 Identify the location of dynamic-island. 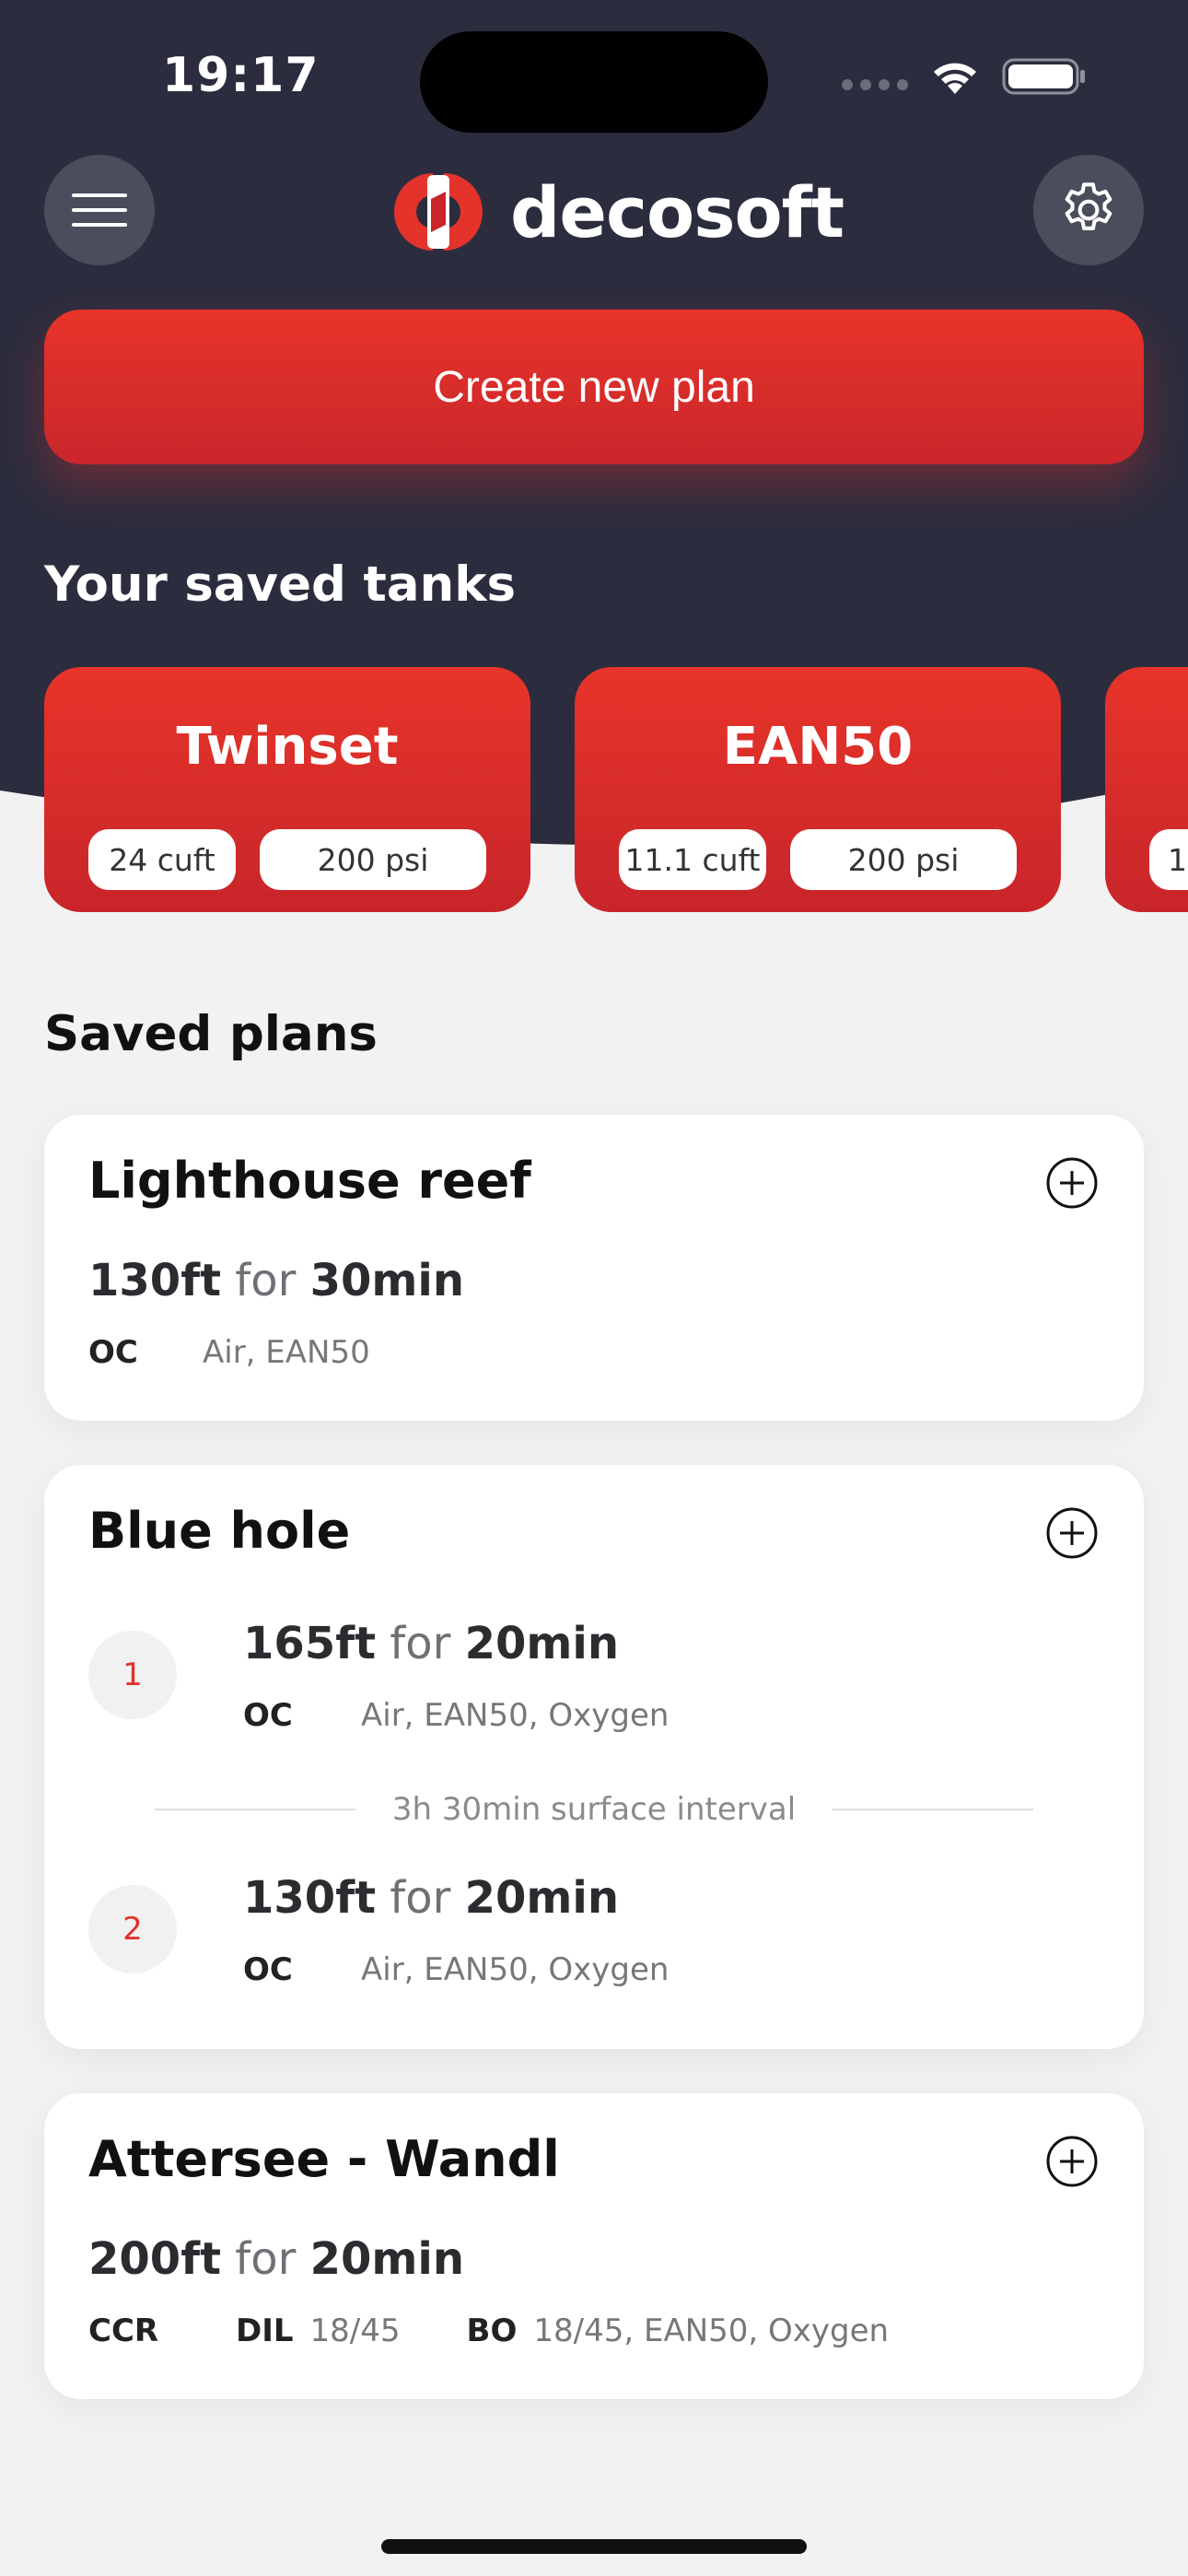
(594, 82).